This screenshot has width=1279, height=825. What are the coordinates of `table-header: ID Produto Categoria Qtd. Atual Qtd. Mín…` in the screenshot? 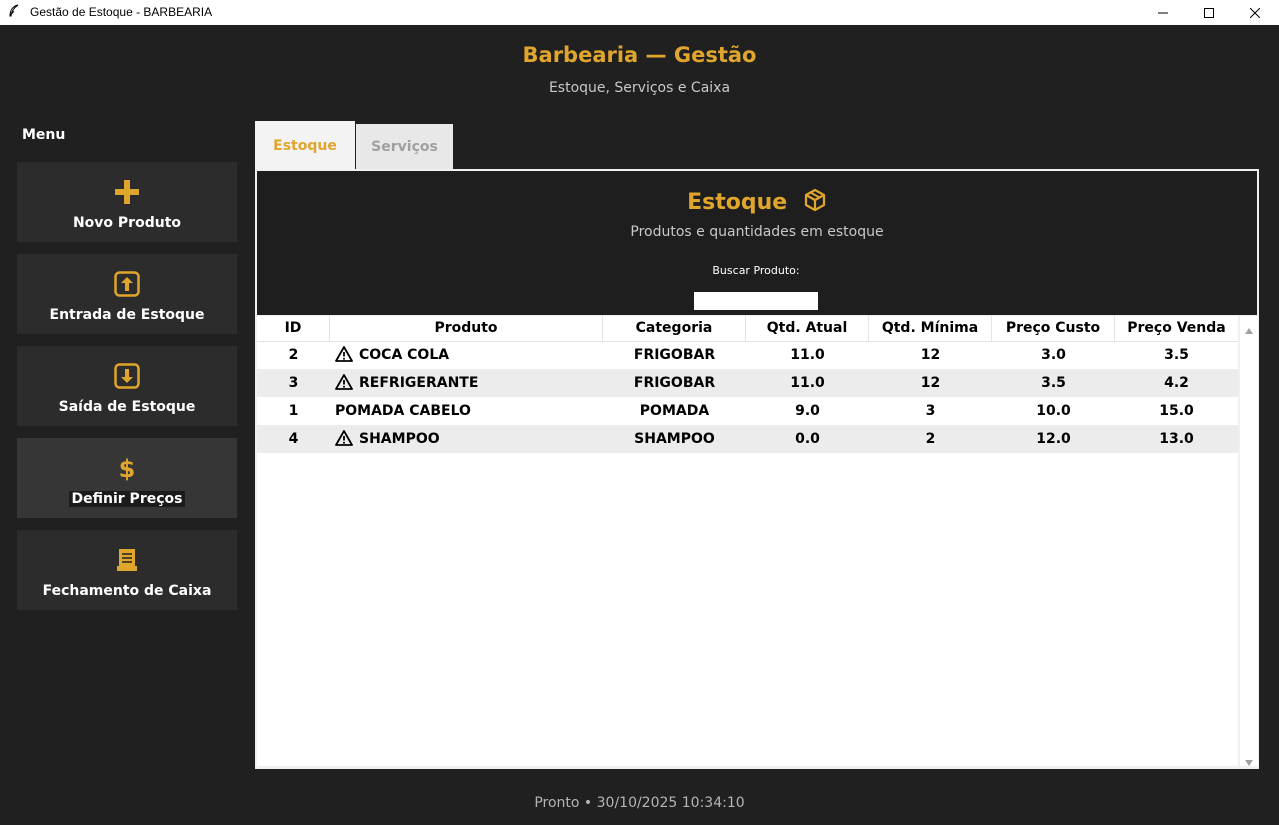 It's located at (747, 329).